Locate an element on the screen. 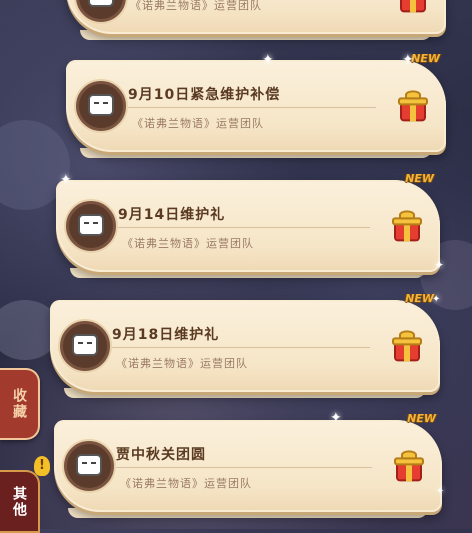 This screenshot has width=472, height=533. mail-item: 《诺弗兰物语》运营团队 is located at coordinates (256, 20).